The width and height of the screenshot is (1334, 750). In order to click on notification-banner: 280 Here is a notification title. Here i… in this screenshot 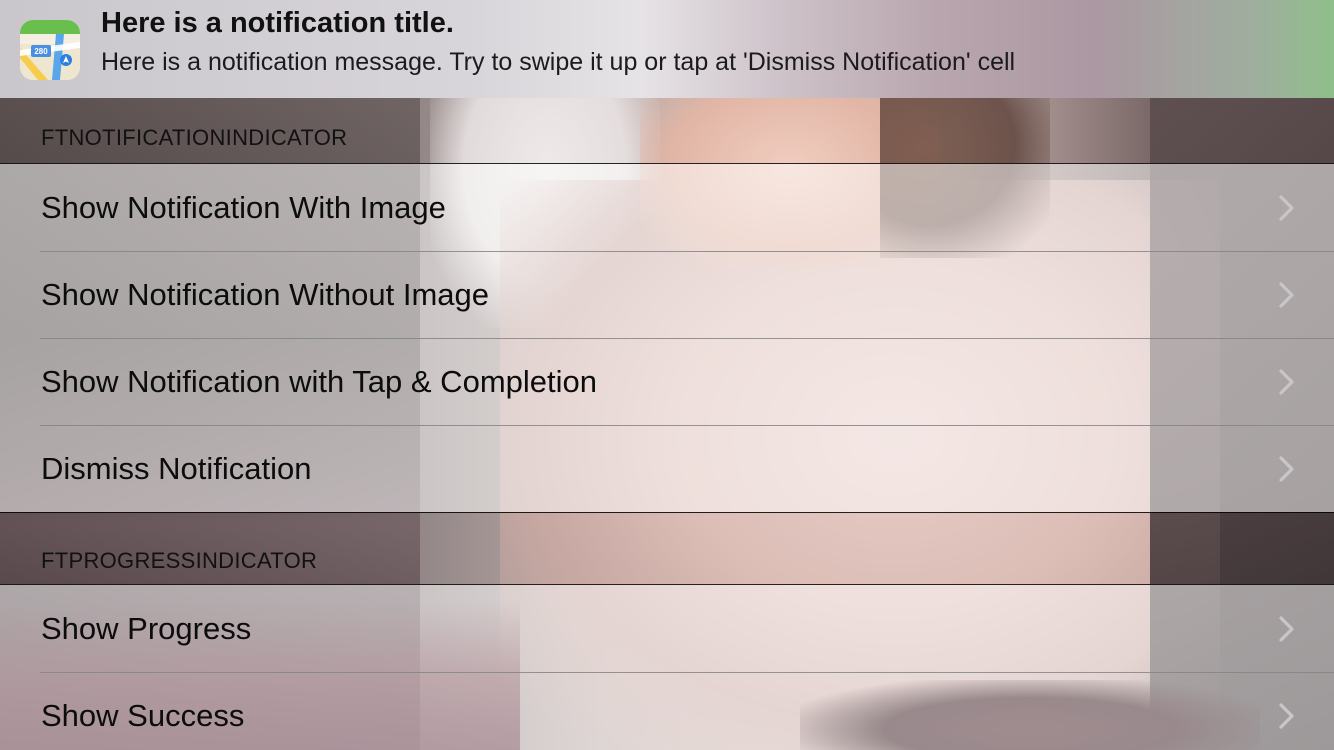, I will do `click(667, 49)`.